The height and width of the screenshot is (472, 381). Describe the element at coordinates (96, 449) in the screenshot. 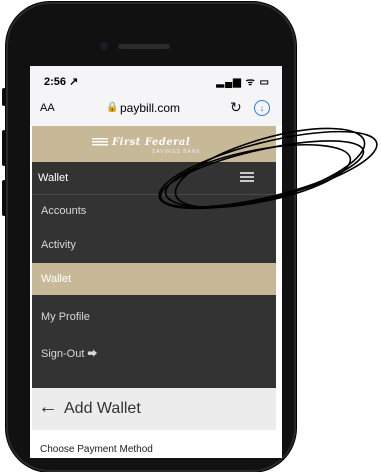

I see `choose-payment-method-label: Choose Payment Method` at that location.